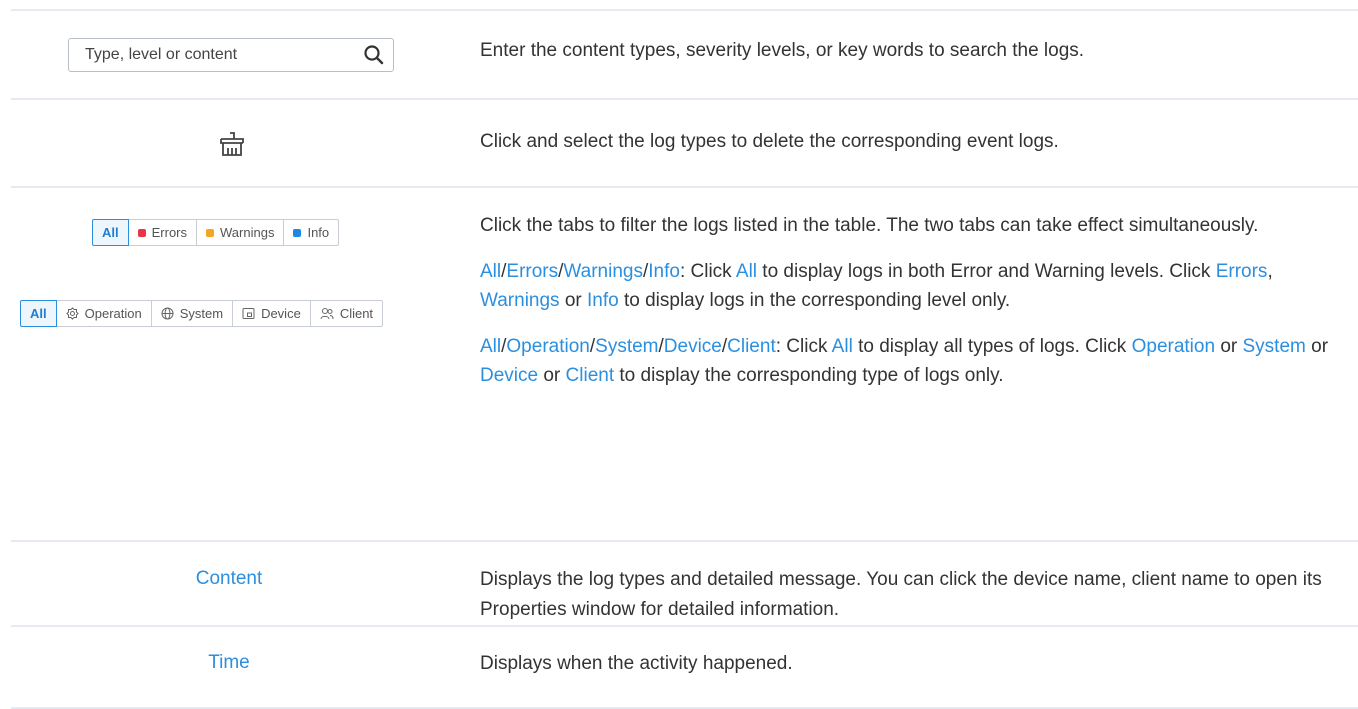 The width and height of the screenshot is (1358, 709). I want to click on info-dot-icon, so click(297, 232).